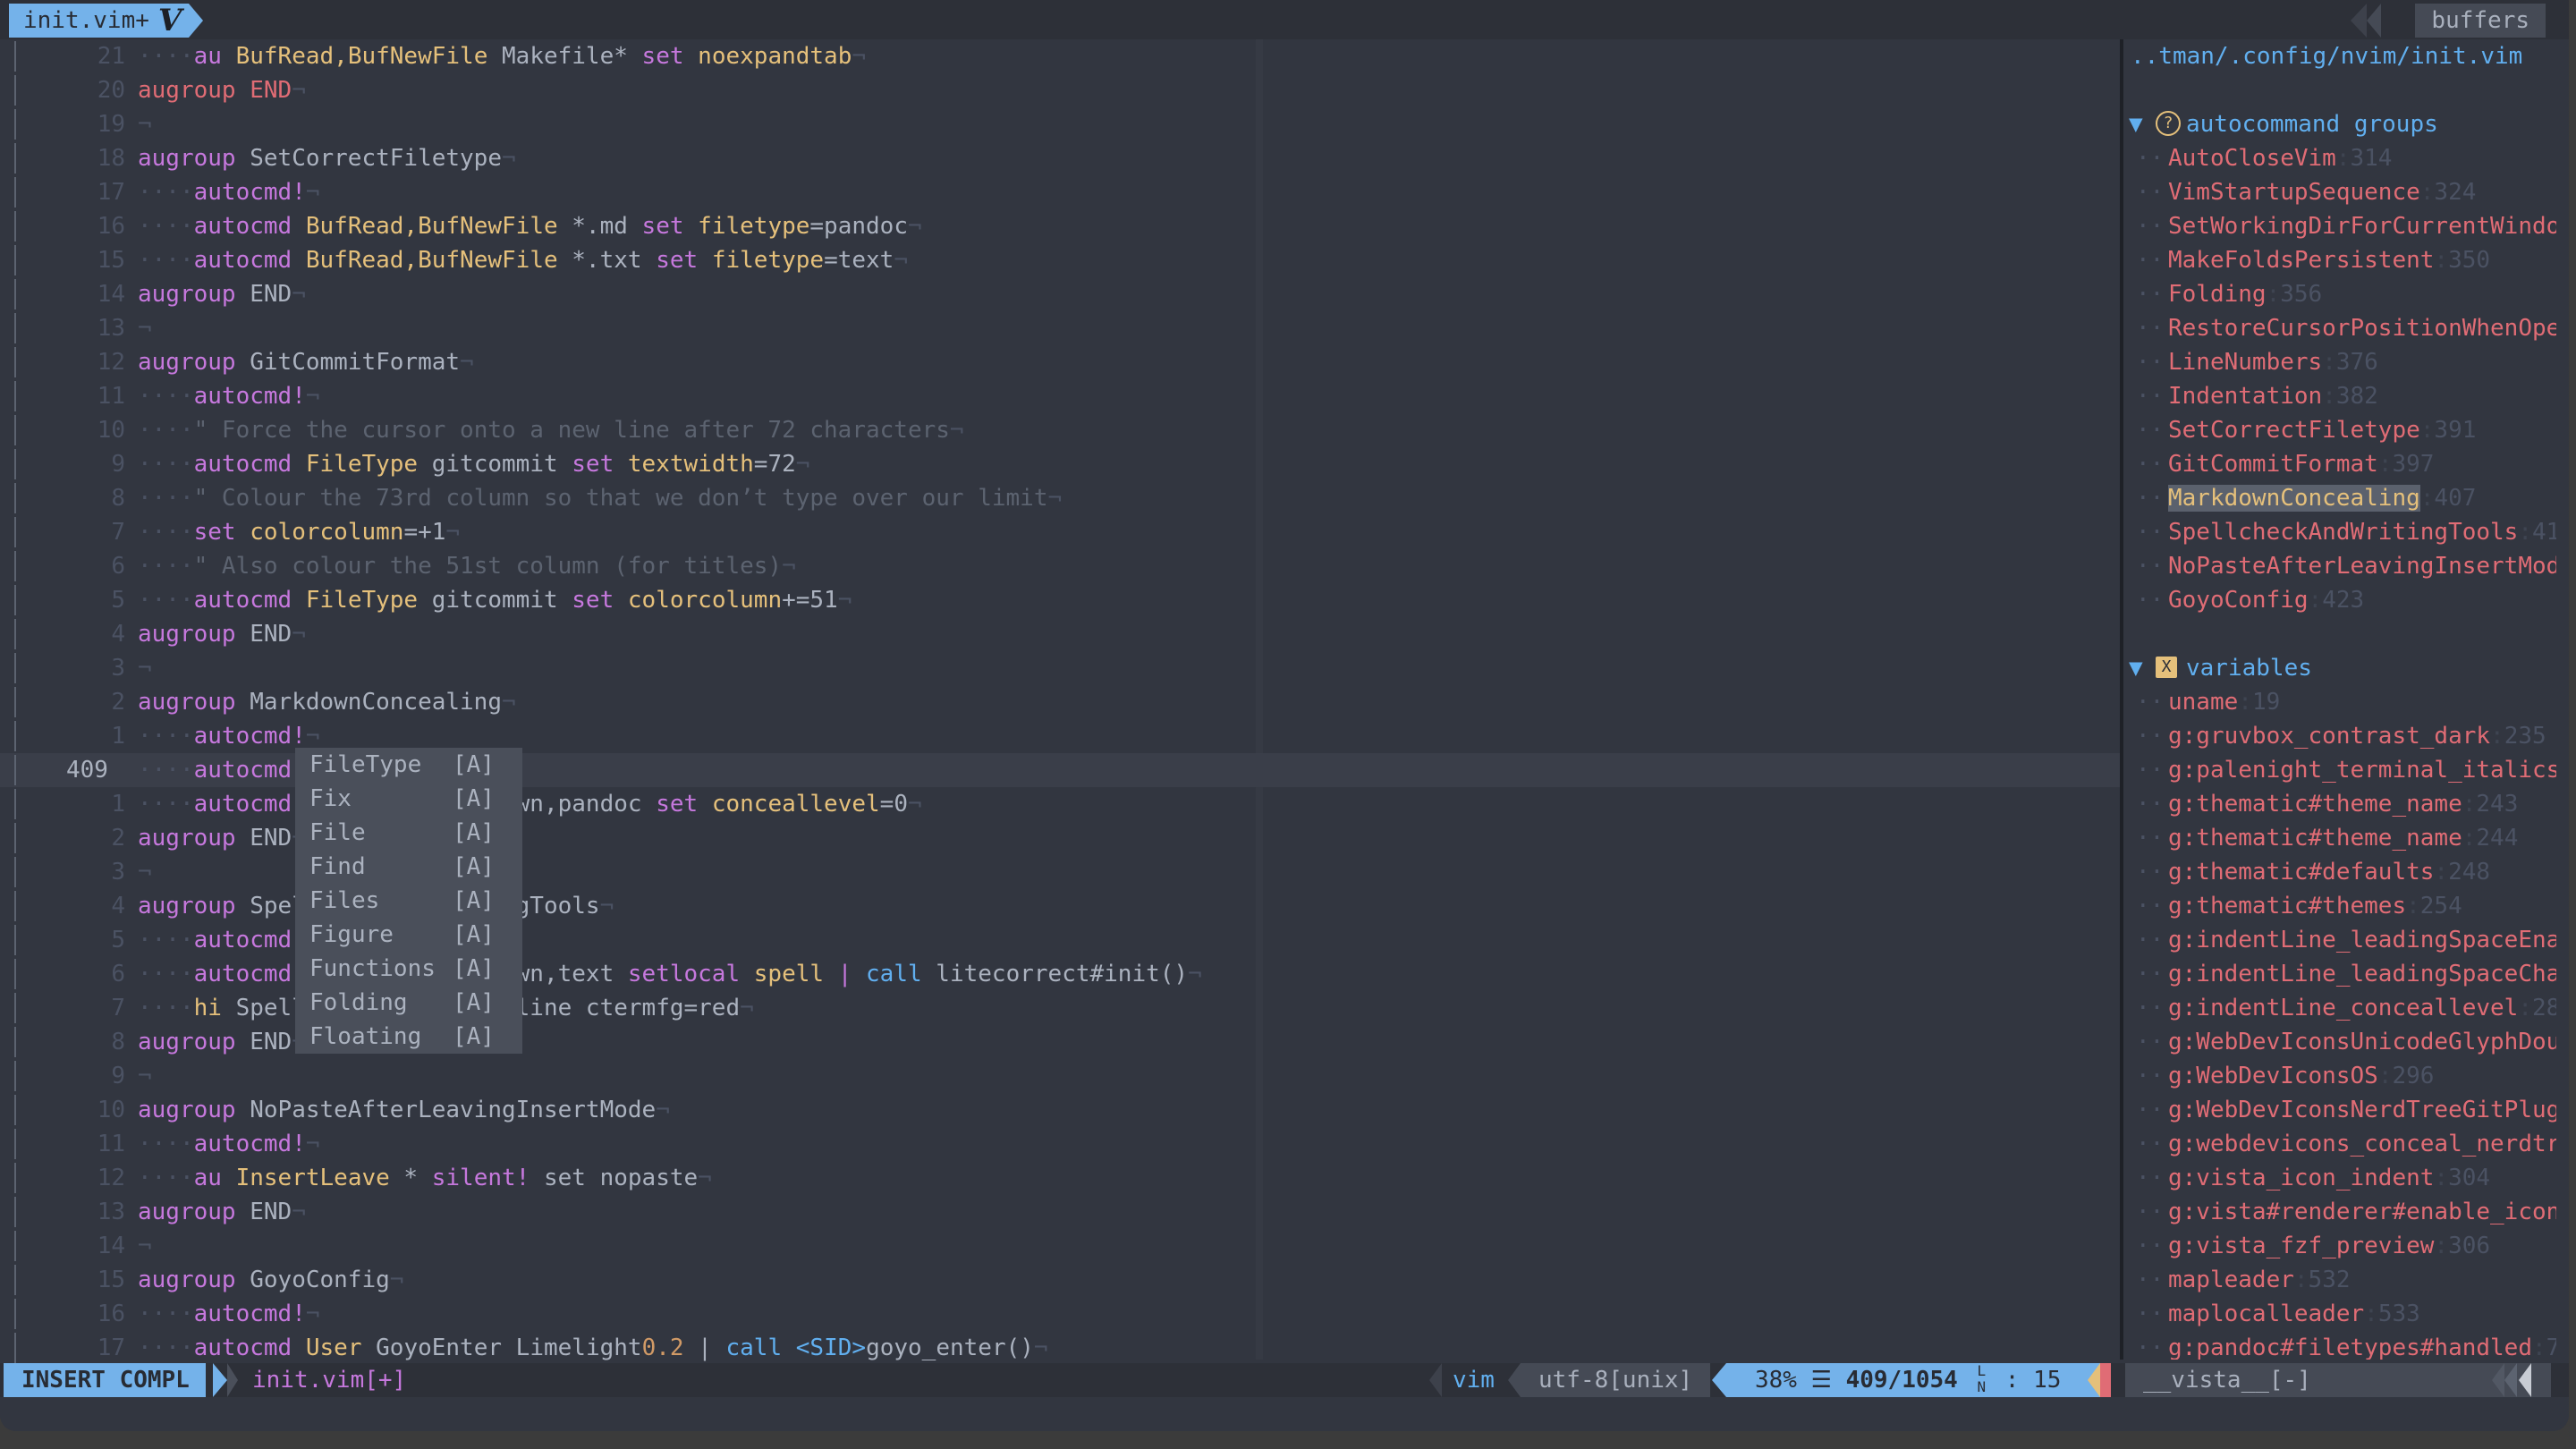 Image resolution: width=2576 pixels, height=1449 pixels. Describe the element at coordinates (1060, 1076) in the screenshot. I see `code-line: 9 ¬` at that location.